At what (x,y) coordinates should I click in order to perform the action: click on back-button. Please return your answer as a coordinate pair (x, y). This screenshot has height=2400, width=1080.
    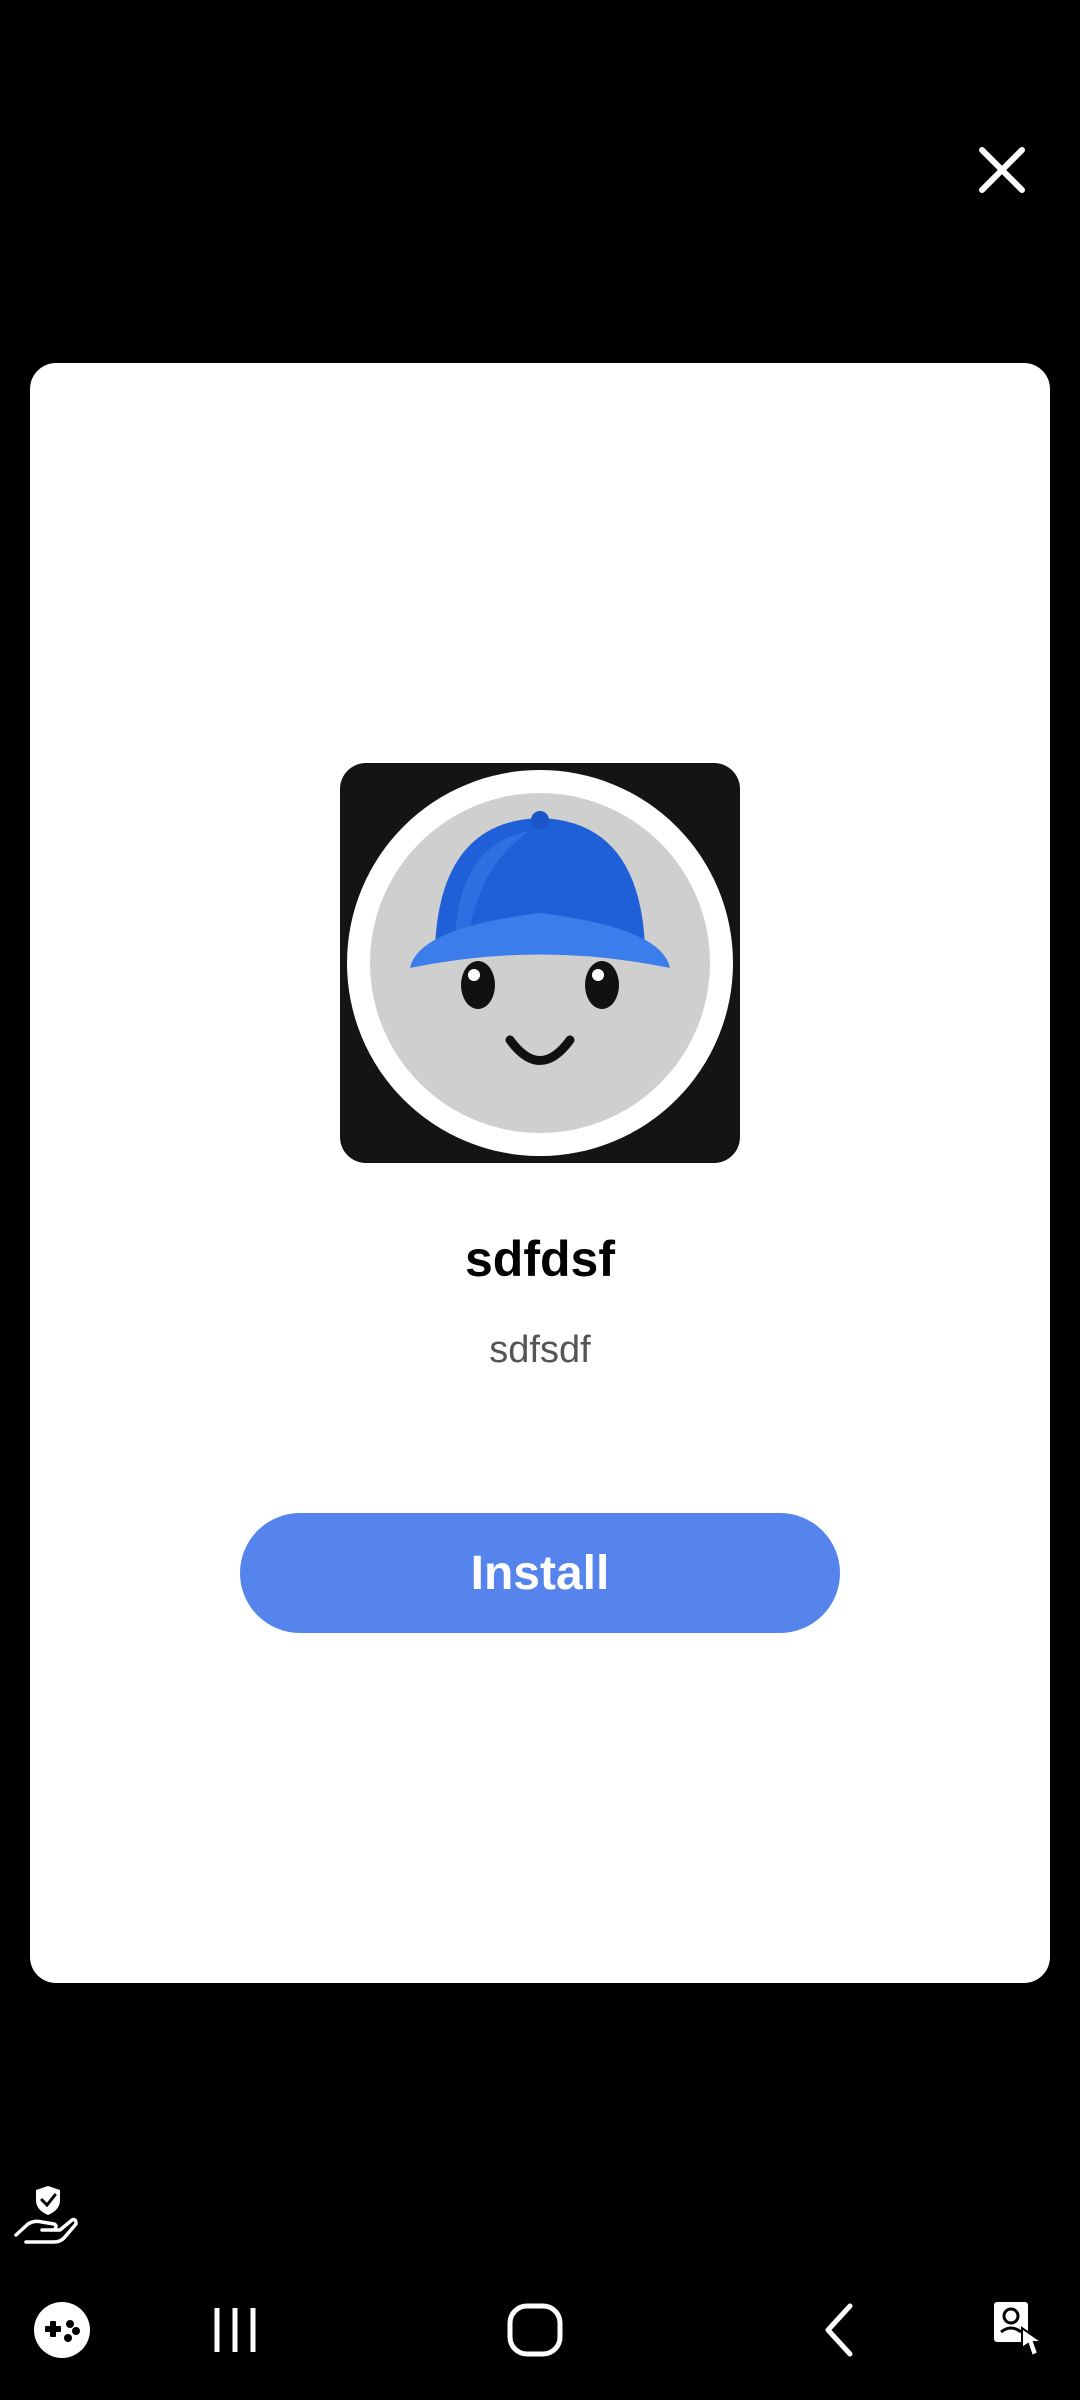
    Looking at the image, I should click on (840, 2330).